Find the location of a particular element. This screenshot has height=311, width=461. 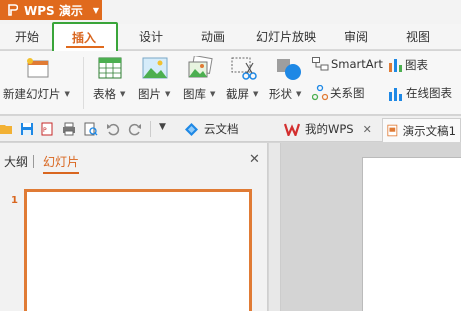

doc-tab-my-wps-label: 我的WPS is located at coordinates (329, 129).